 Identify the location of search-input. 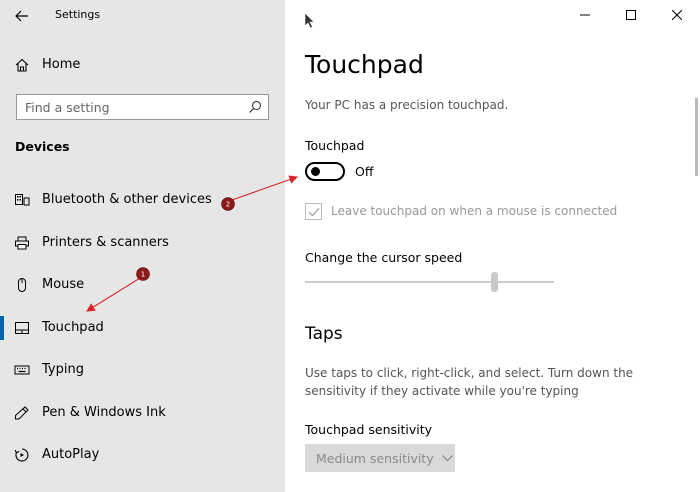
(129, 107).